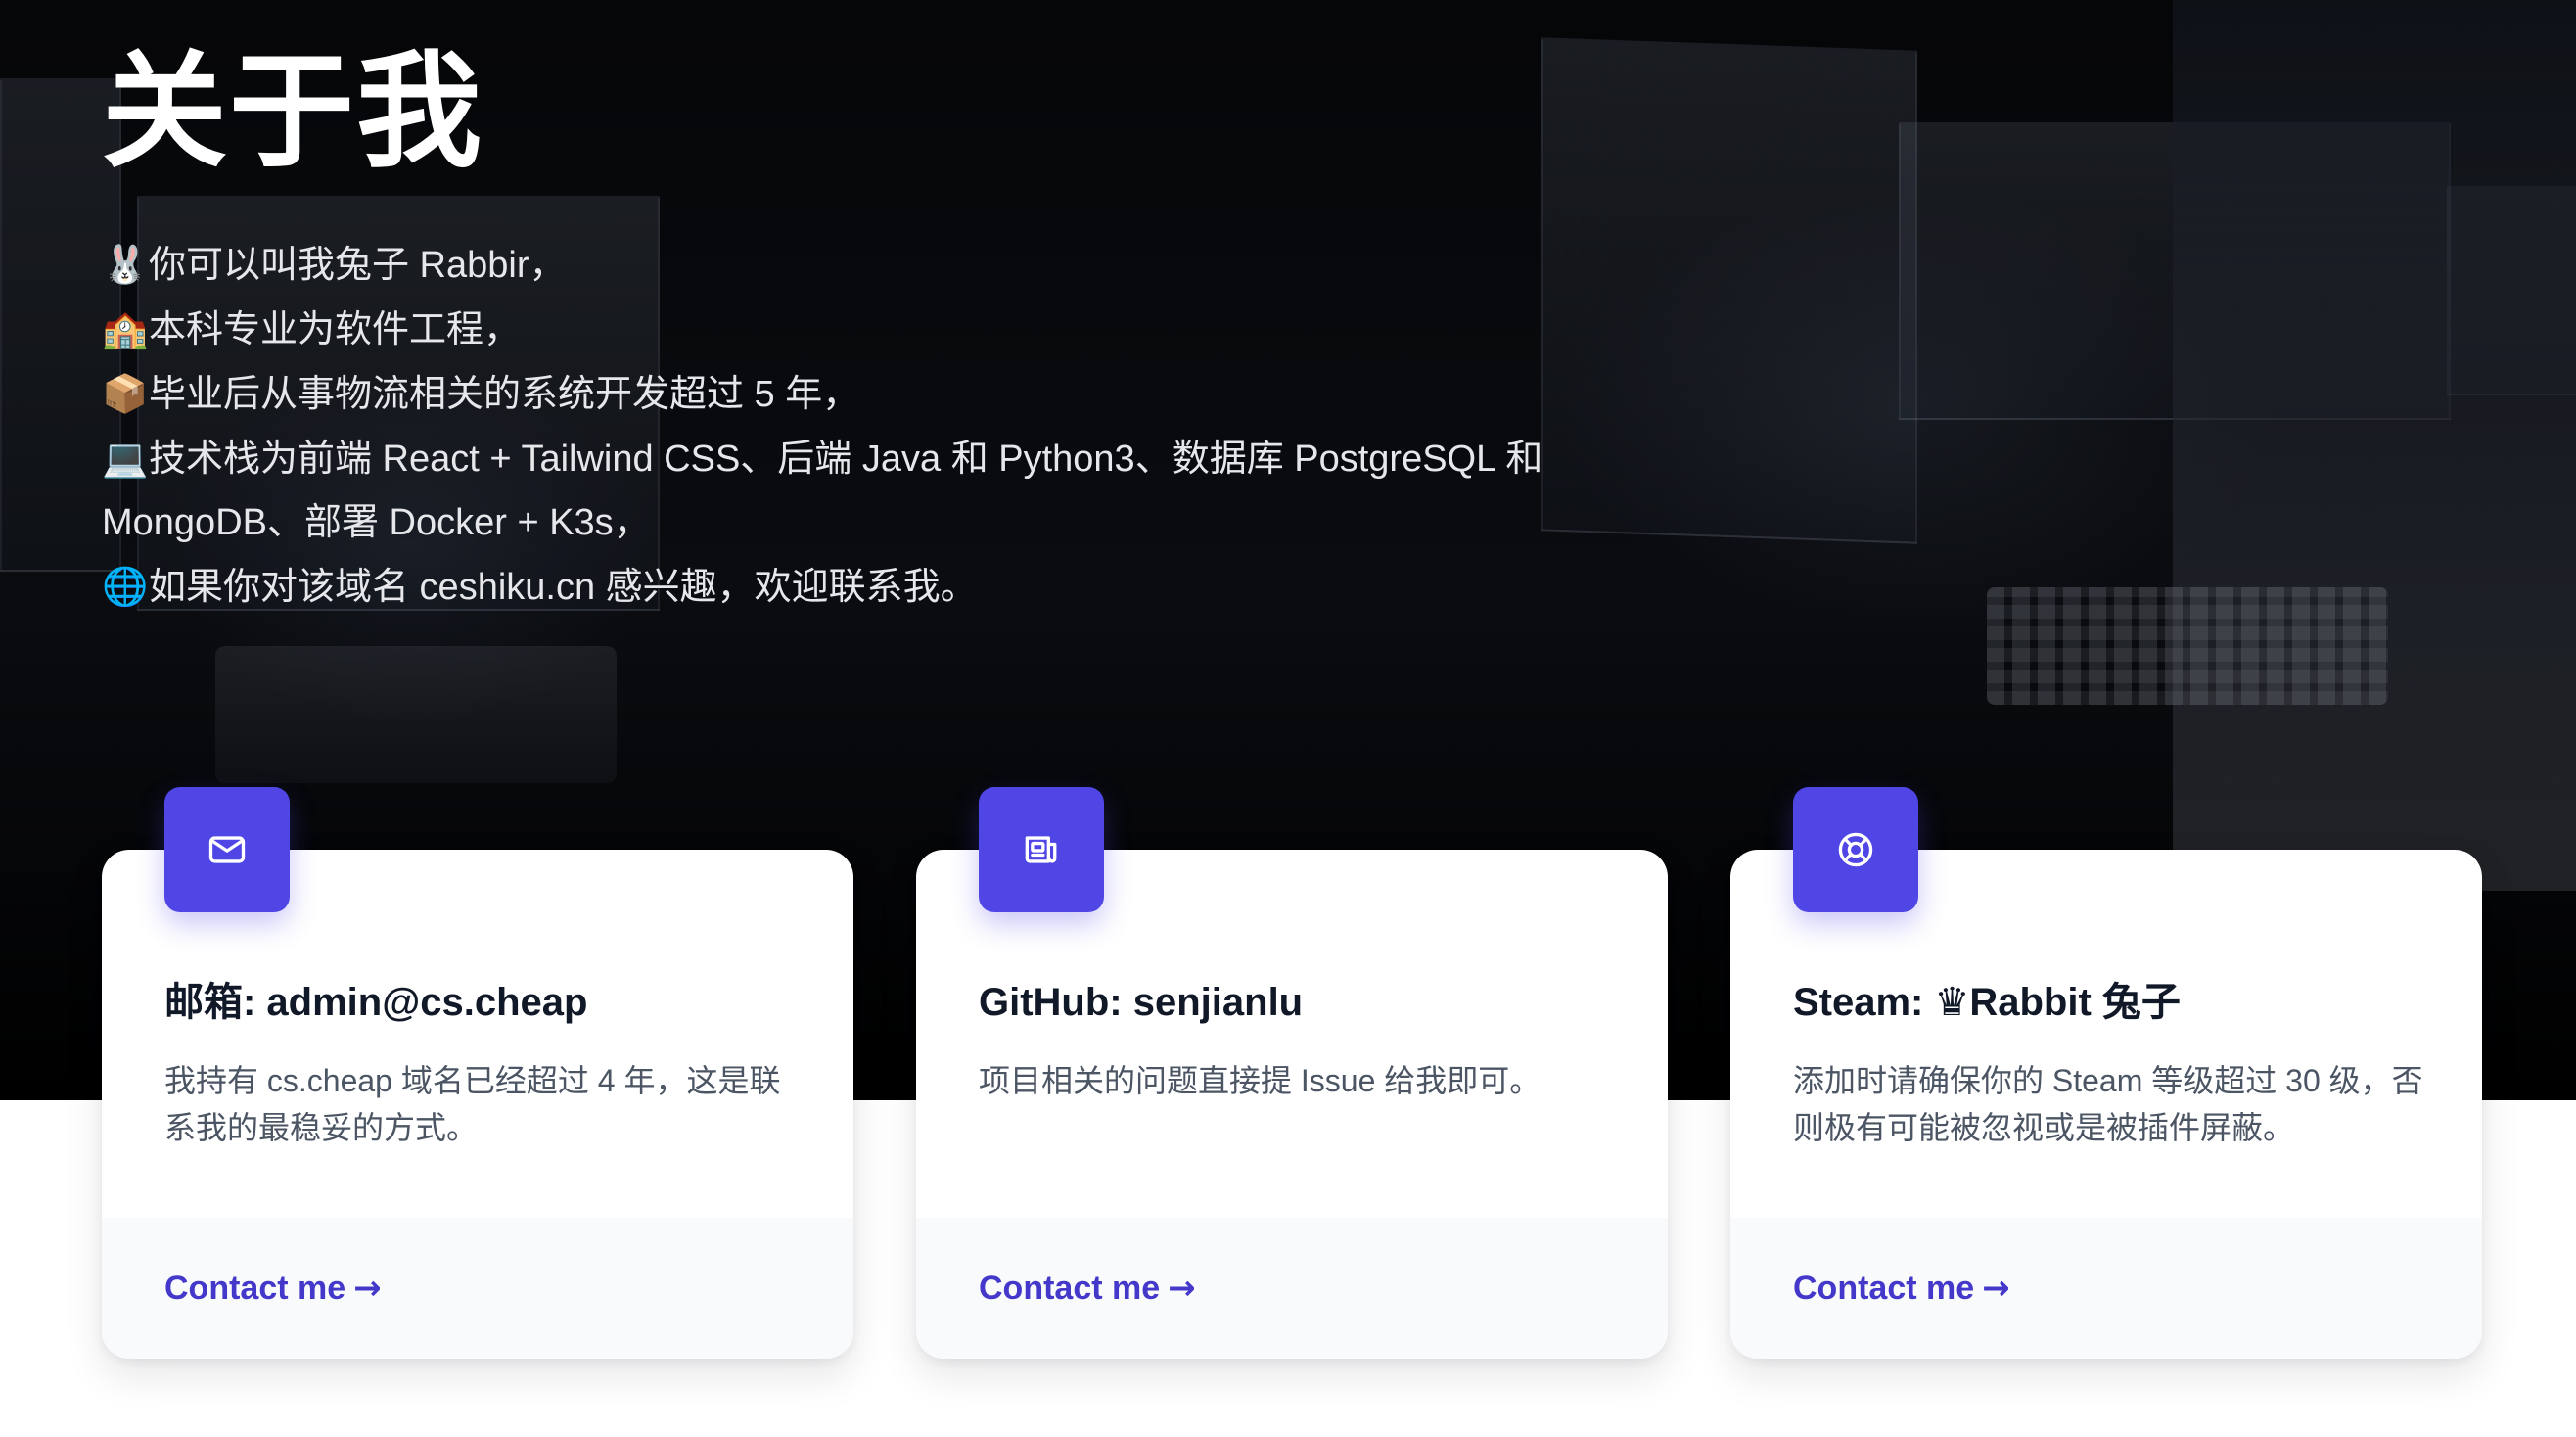 The image size is (2576, 1437). Describe the element at coordinates (2374, 445) in the screenshot. I see `background-desk` at that location.